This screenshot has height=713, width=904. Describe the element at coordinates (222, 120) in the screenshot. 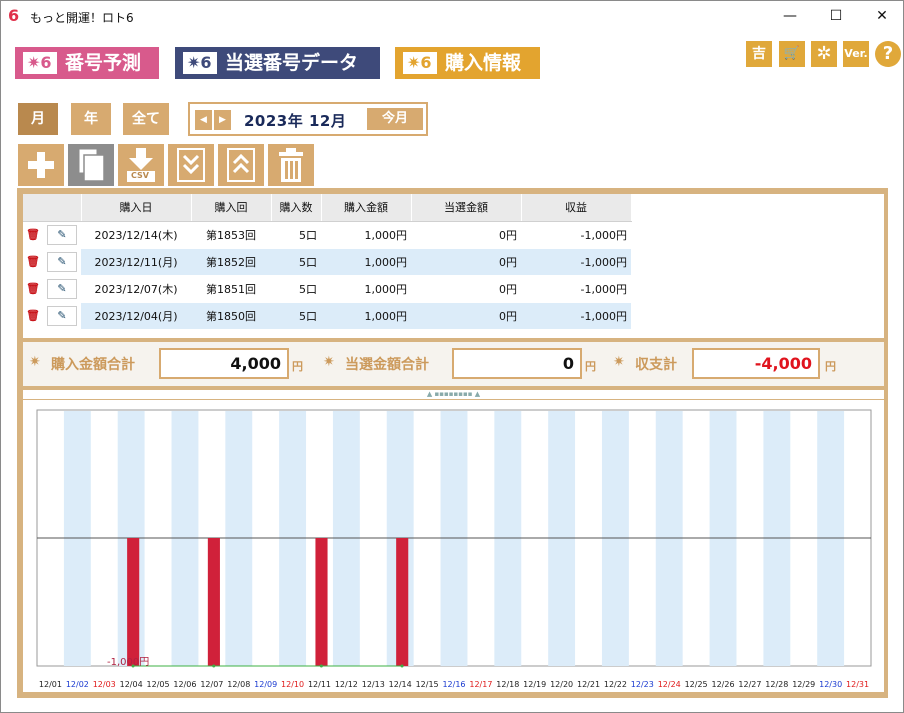

I see `next-month-button: ▶` at that location.